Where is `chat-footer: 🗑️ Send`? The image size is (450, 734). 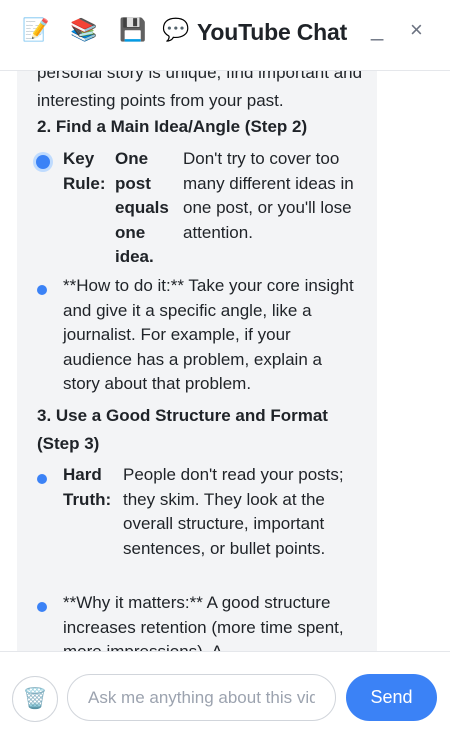
chat-footer: 🗑️ Send is located at coordinates (225, 692).